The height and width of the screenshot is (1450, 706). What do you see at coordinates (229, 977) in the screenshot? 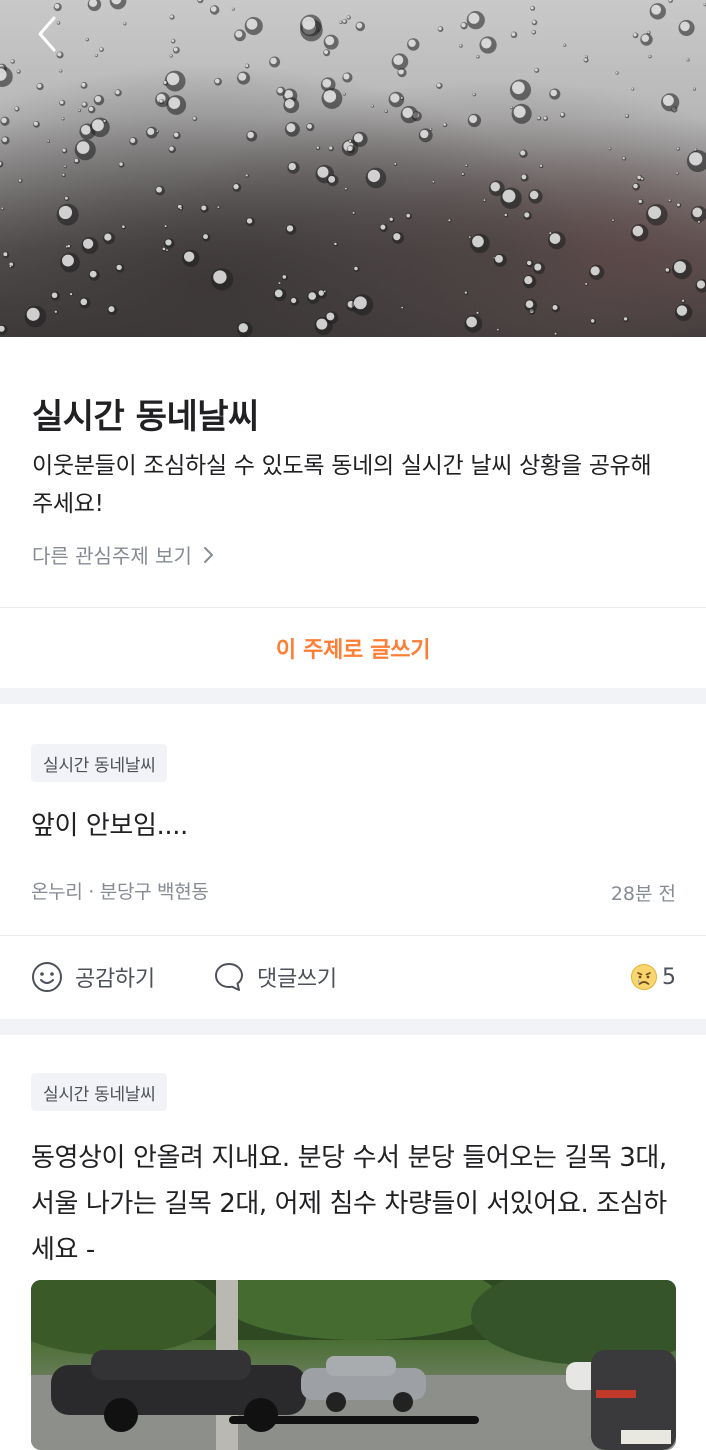
I see `comment-bubble-icon` at bounding box center [229, 977].